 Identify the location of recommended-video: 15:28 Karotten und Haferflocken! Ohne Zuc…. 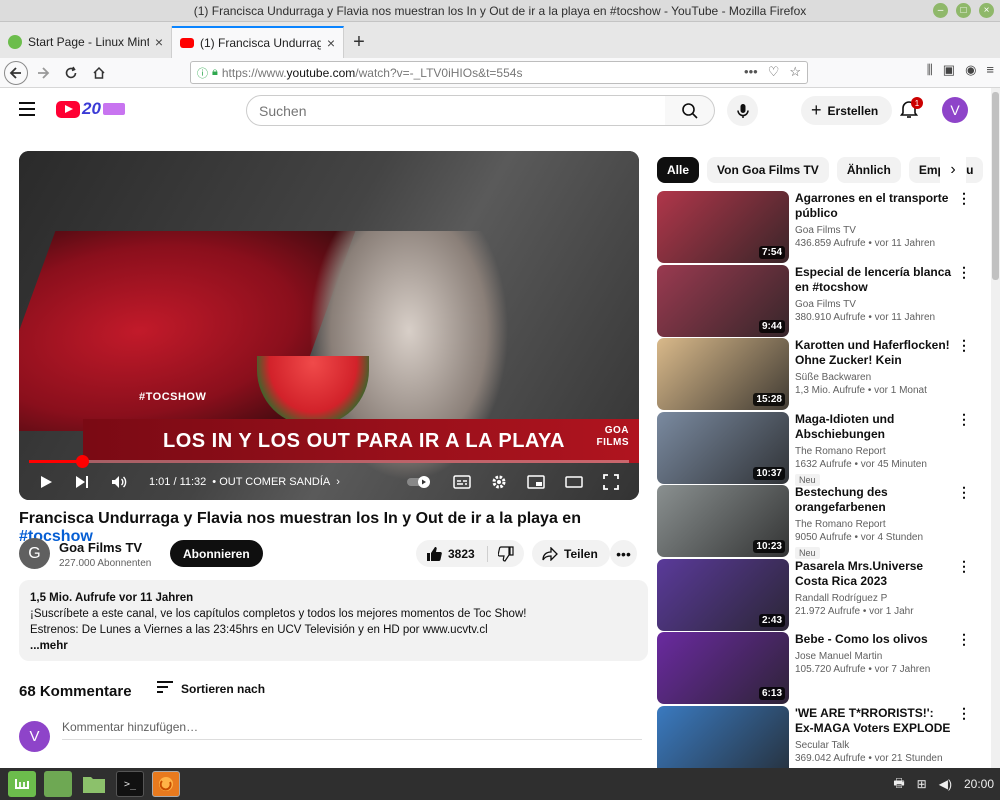
(822, 374).